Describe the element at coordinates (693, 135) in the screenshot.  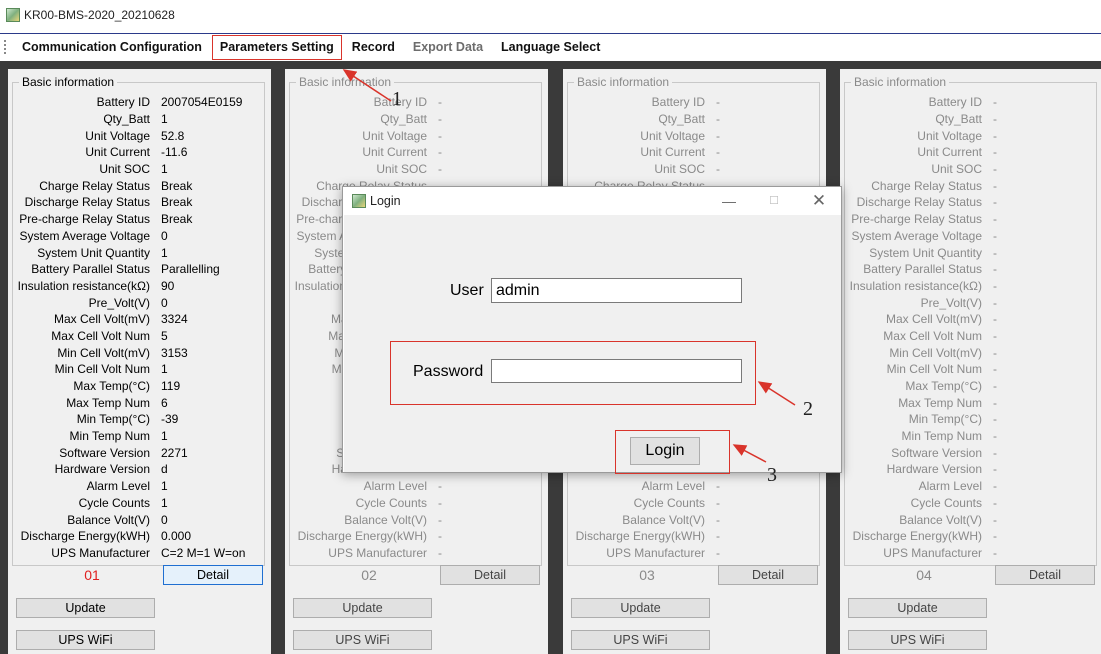
I see `info-row: Unit Voltage -` at that location.